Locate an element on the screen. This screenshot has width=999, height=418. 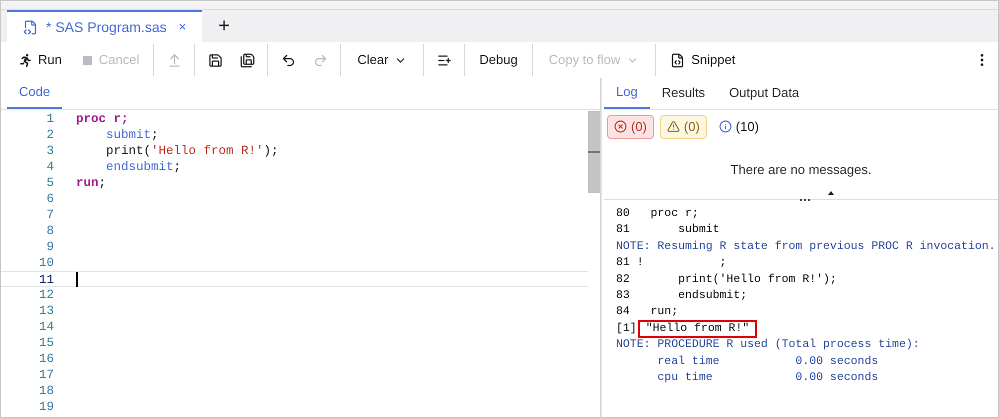
warning-filter-button: (0) is located at coordinates (683, 126).